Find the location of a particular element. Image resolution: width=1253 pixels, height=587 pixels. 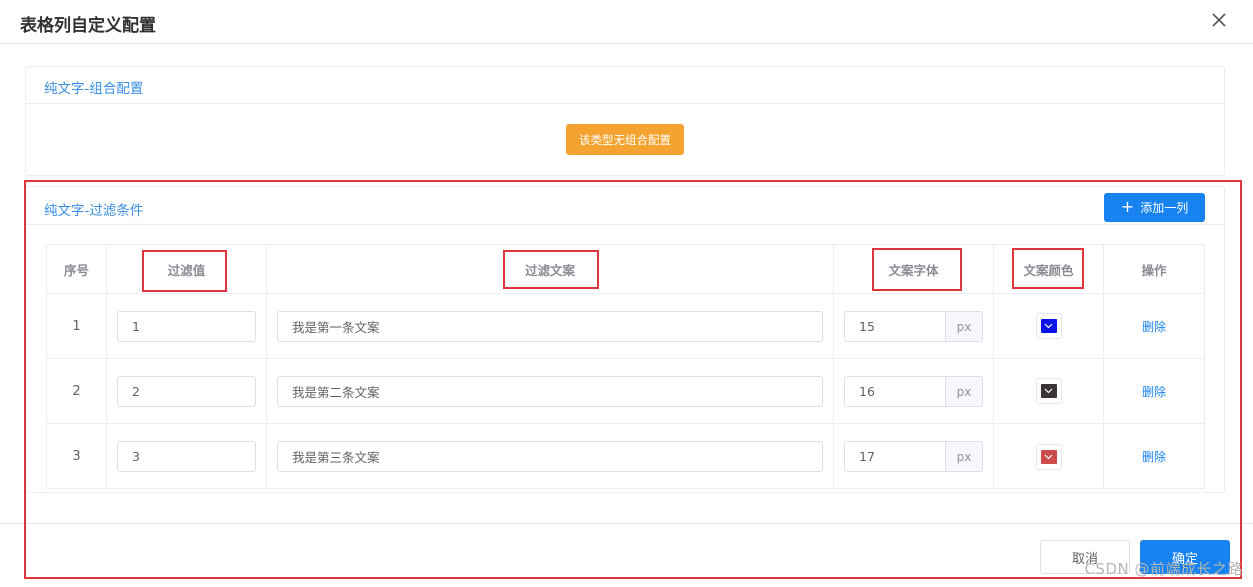

table-row: 3 3 我是第三条文案 17 px 删除 is located at coordinates (625, 456).